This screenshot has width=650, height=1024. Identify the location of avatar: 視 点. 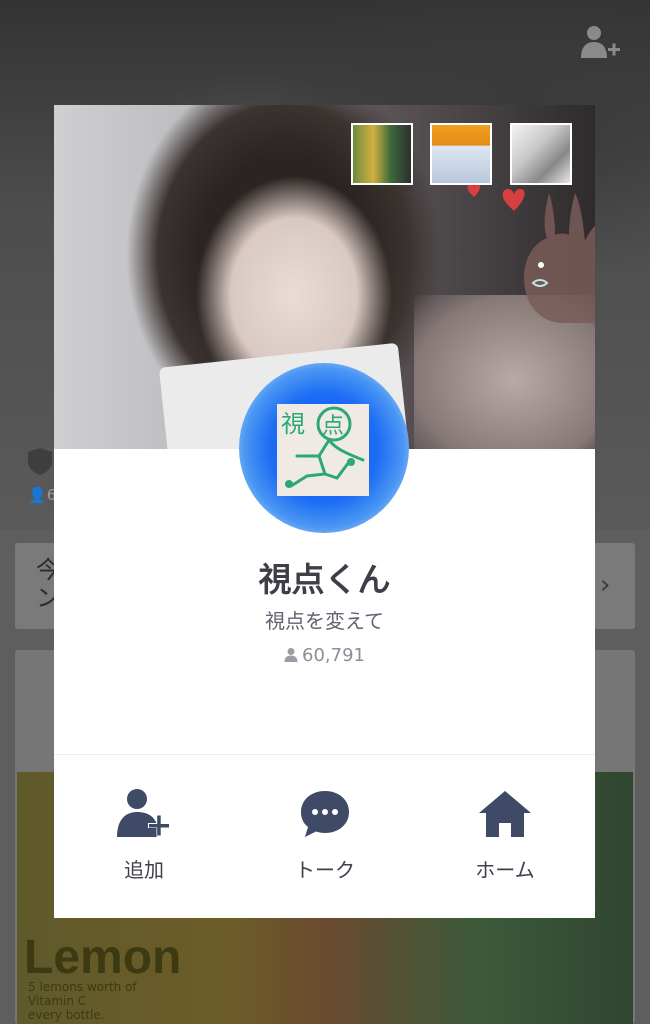
(323, 450).